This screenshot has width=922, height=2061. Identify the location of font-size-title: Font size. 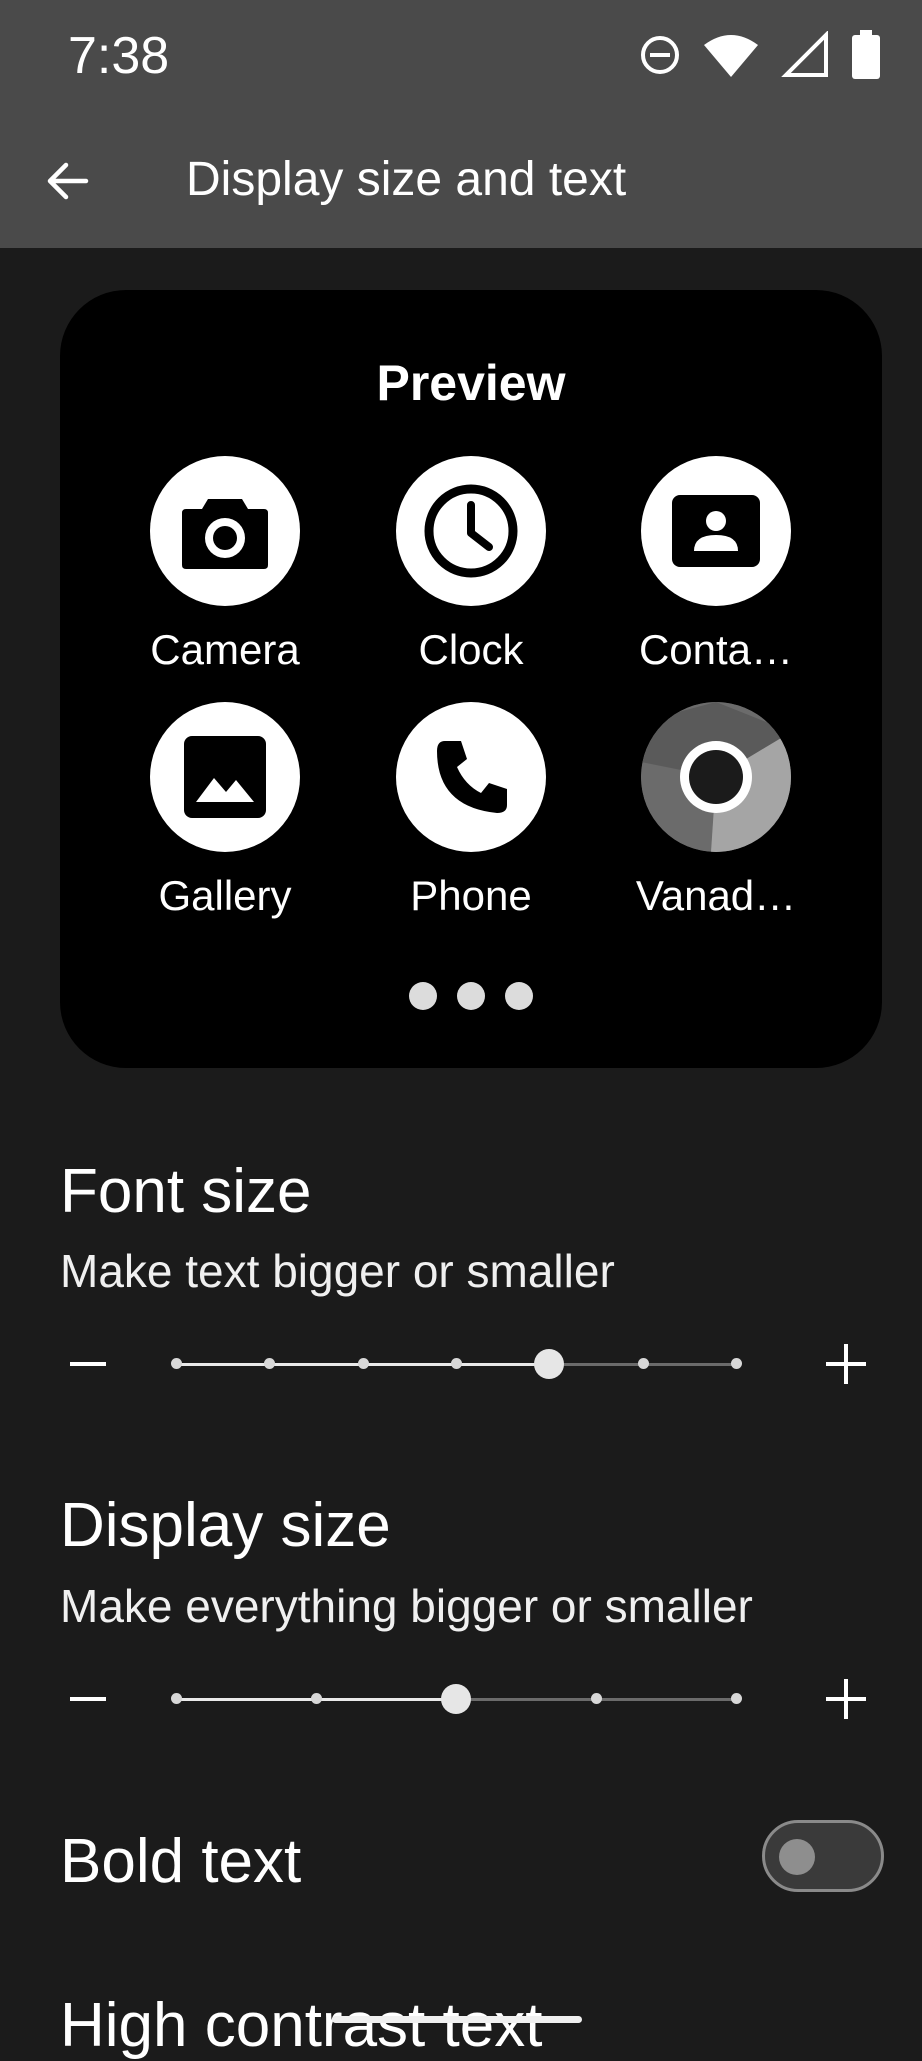
(186, 1191).